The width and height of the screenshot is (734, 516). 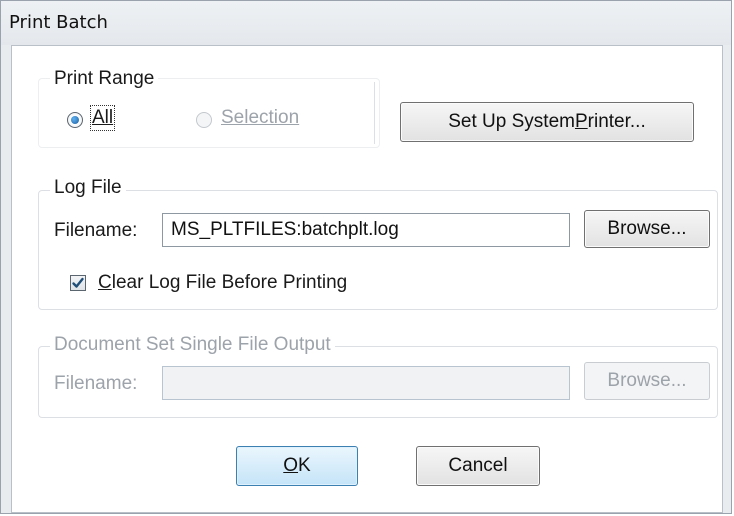 What do you see at coordinates (260, 118) in the screenshot?
I see `radio-selection-label: Selection` at bounding box center [260, 118].